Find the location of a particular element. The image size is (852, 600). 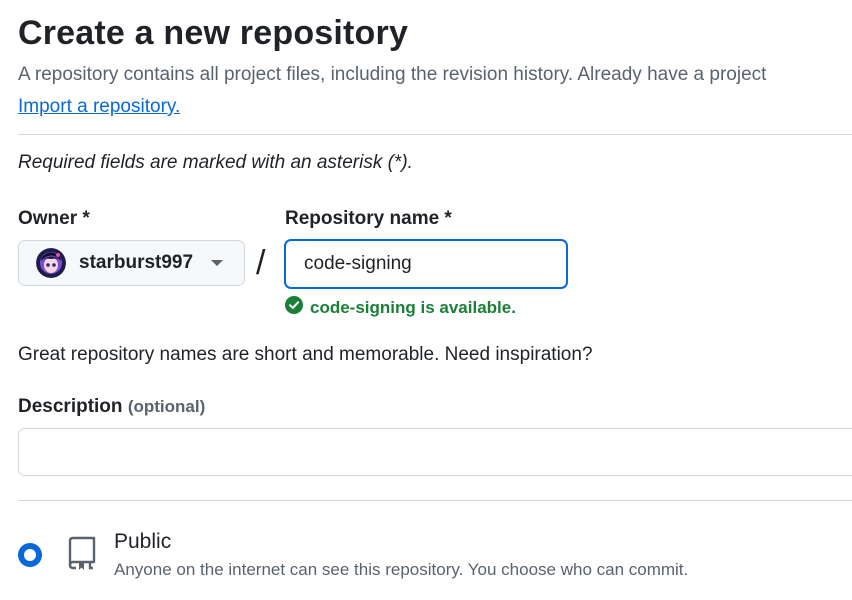

owner-select: starburst997 is located at coordinates (131, 263).